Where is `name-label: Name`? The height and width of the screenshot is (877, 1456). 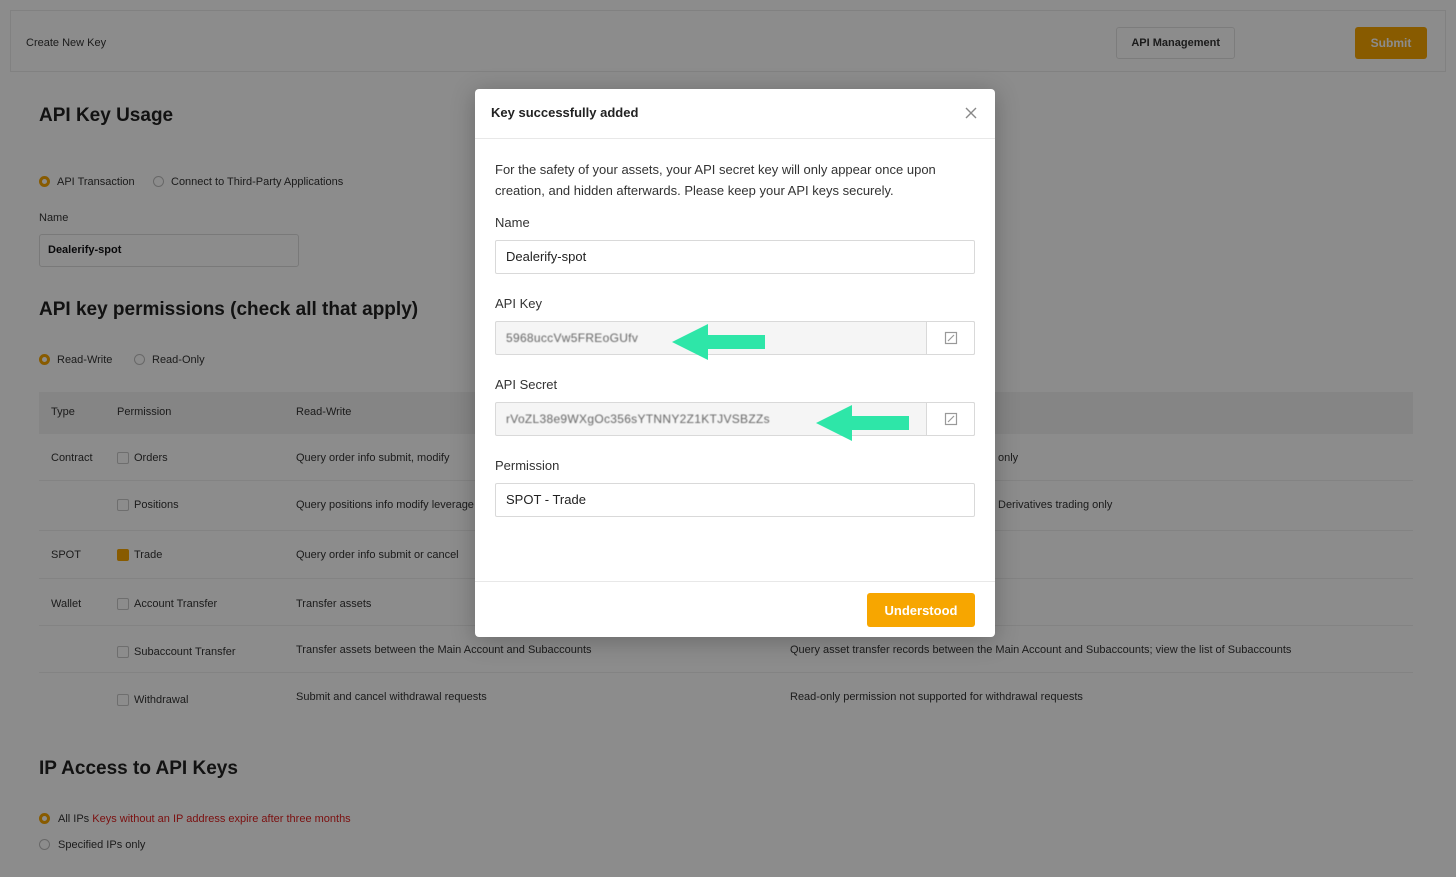 name-label: Name is located at coordinates (512, 222).